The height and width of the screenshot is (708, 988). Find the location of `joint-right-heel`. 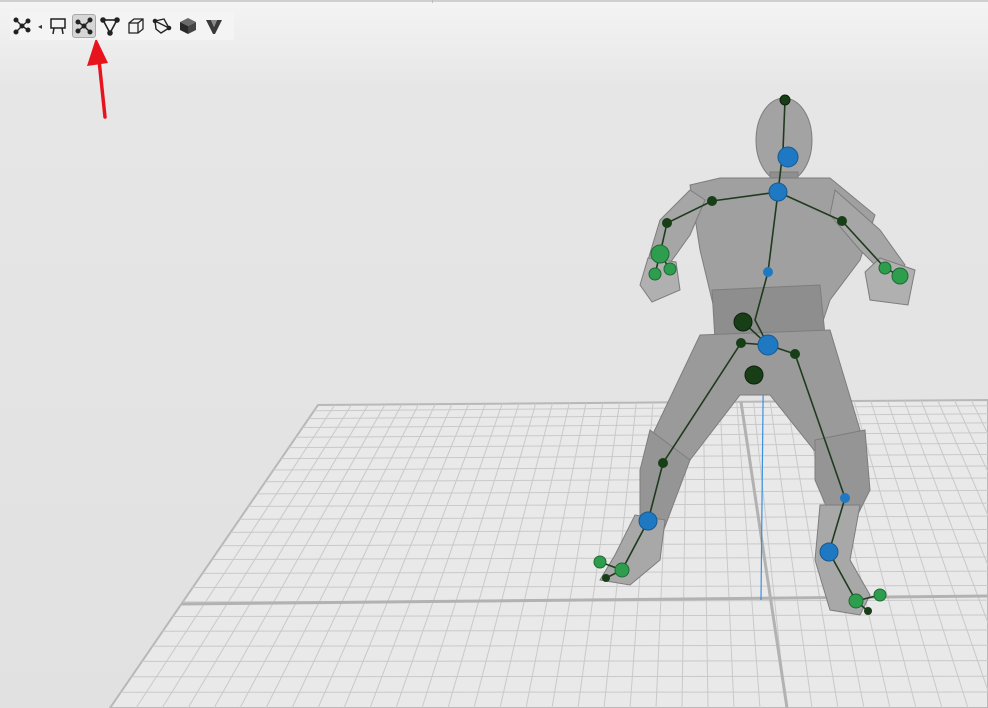

joint-right-heel is located at coordinates (868, 611).